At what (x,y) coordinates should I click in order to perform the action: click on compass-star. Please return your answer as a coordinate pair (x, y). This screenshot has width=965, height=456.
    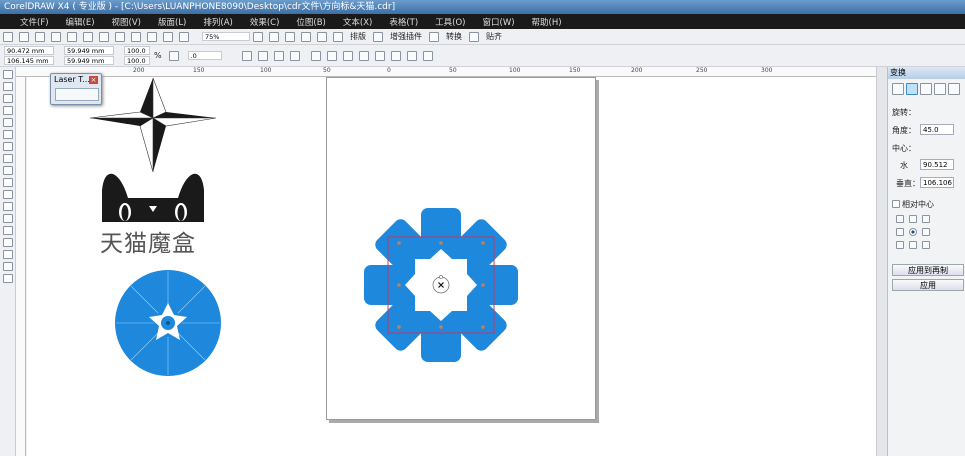
    Looking at the image, I should click on (153, 125).